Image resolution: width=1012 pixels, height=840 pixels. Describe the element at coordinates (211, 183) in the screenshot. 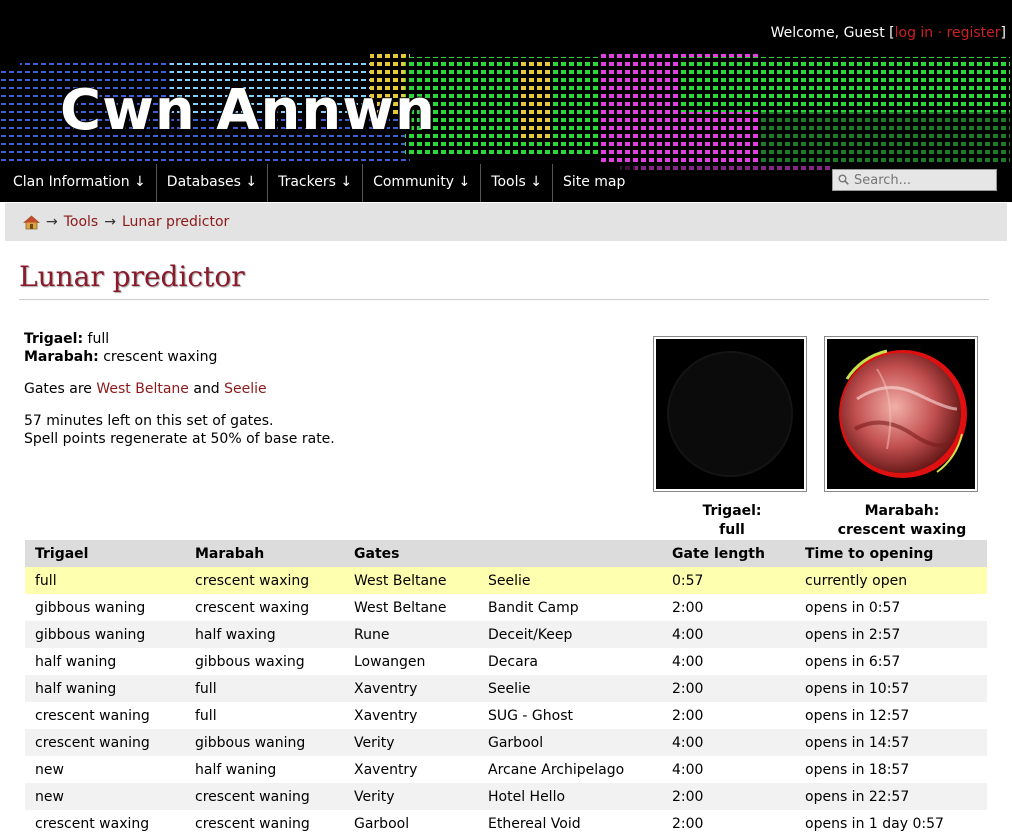

I see `nav-databases: Databases ↓` at that location.